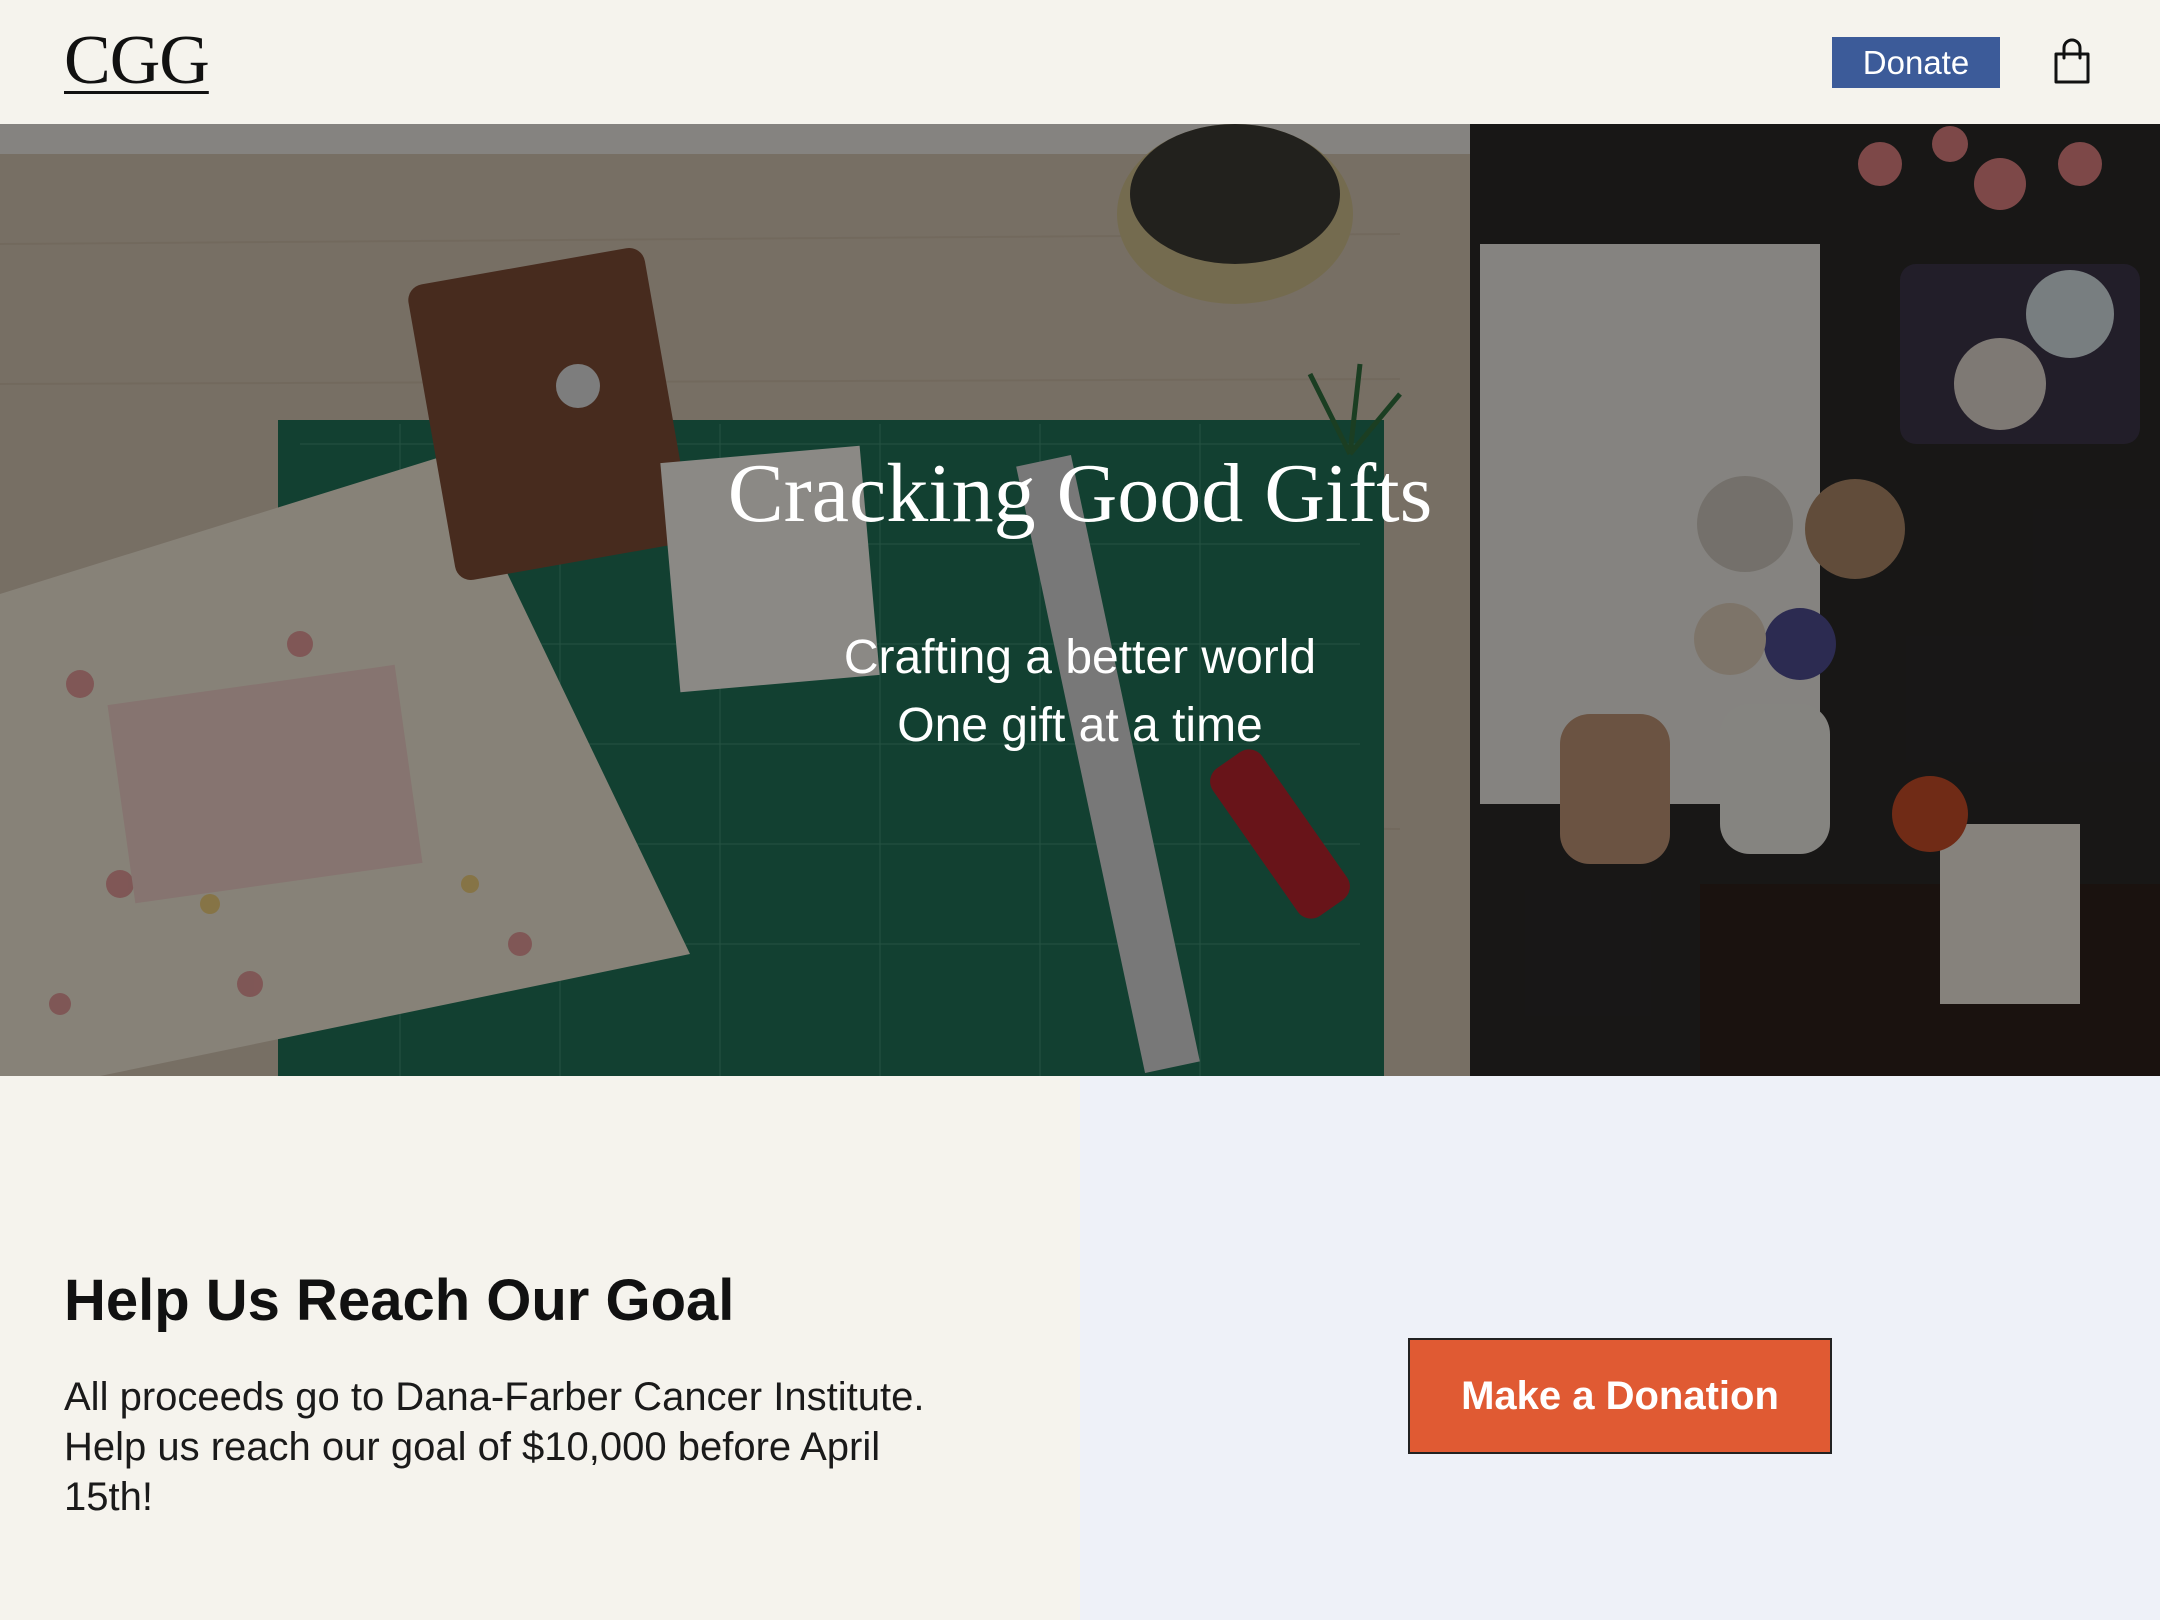 The height and width of the screenshot is (1620, 2160). I want to click on hero-title: Cracking Good Gifts, so click(1080, 493).